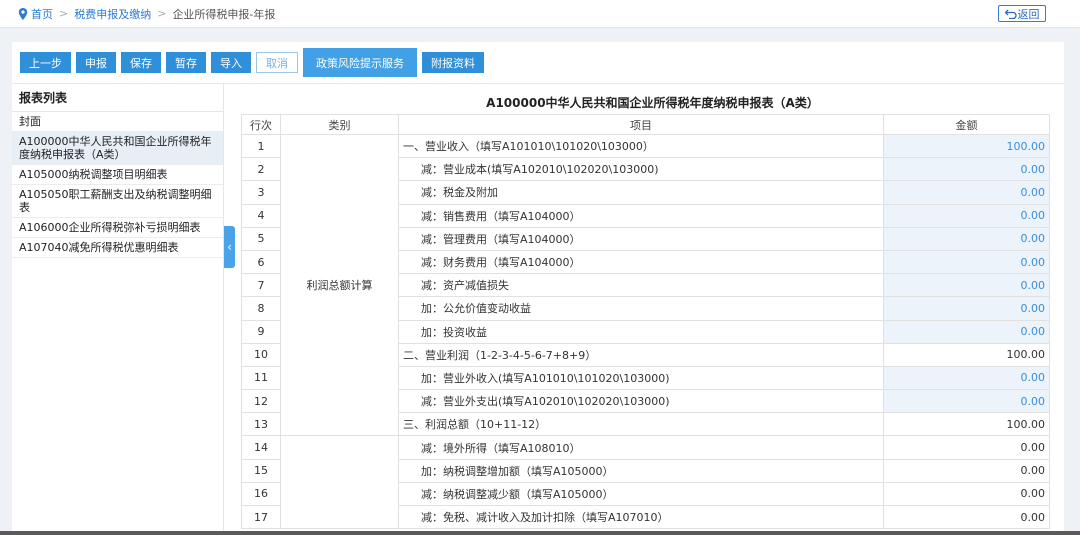 This screenshot has width=1080, height=535. I want to click on form-title: A100000中华人民共和国企业所得税年度纳税申报表（A类）, so click(652, 103).